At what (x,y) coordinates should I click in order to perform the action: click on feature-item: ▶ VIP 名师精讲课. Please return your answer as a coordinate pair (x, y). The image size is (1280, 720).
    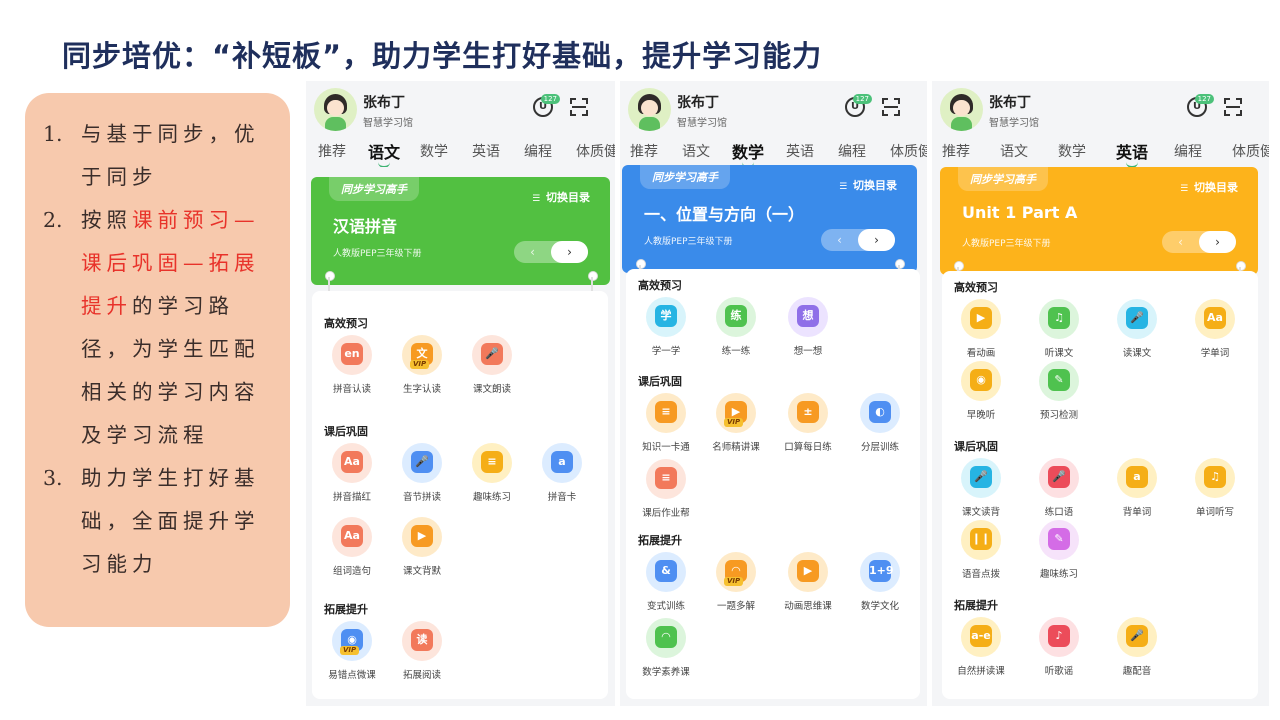
    Looking at the image, I should click on (736, 423).